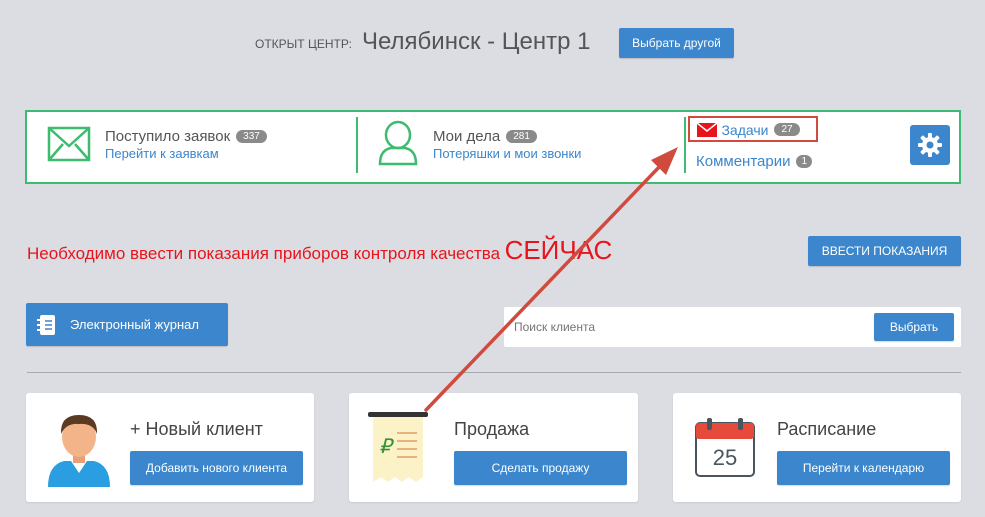 The image size is (985, 517). What do you see at coordinates (787, 130) in the screenshot?
I see `tasks-count-badge: 27` at bounding box center [787, 130].